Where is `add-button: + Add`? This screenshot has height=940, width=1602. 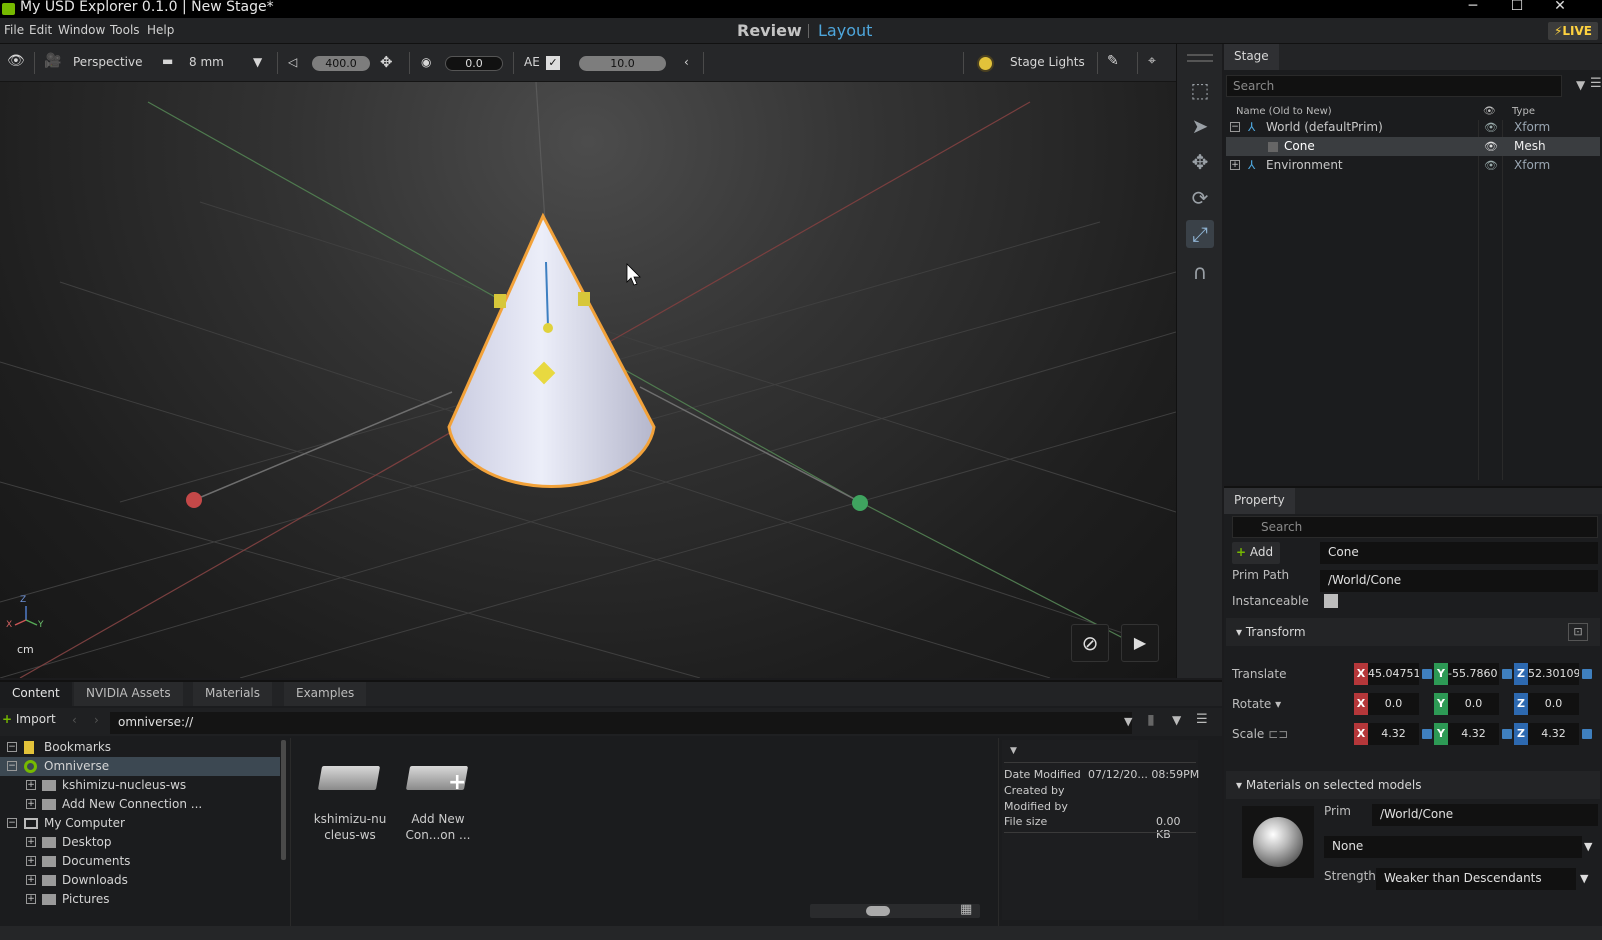 add-button: + Add is located at coordinates (1256, 553).